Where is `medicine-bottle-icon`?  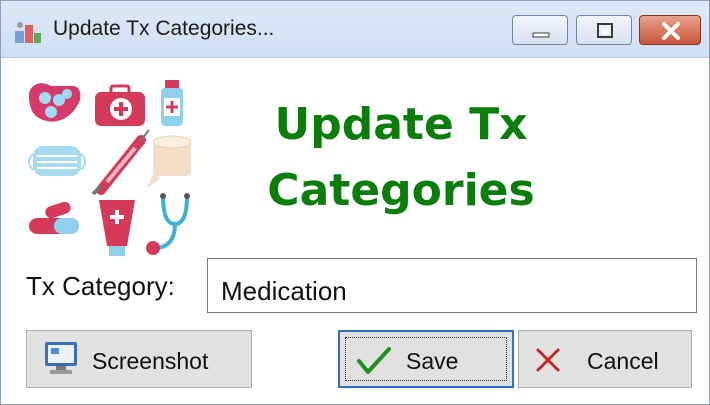 medicine-bottle-icon is located at coordinates (172, 103).